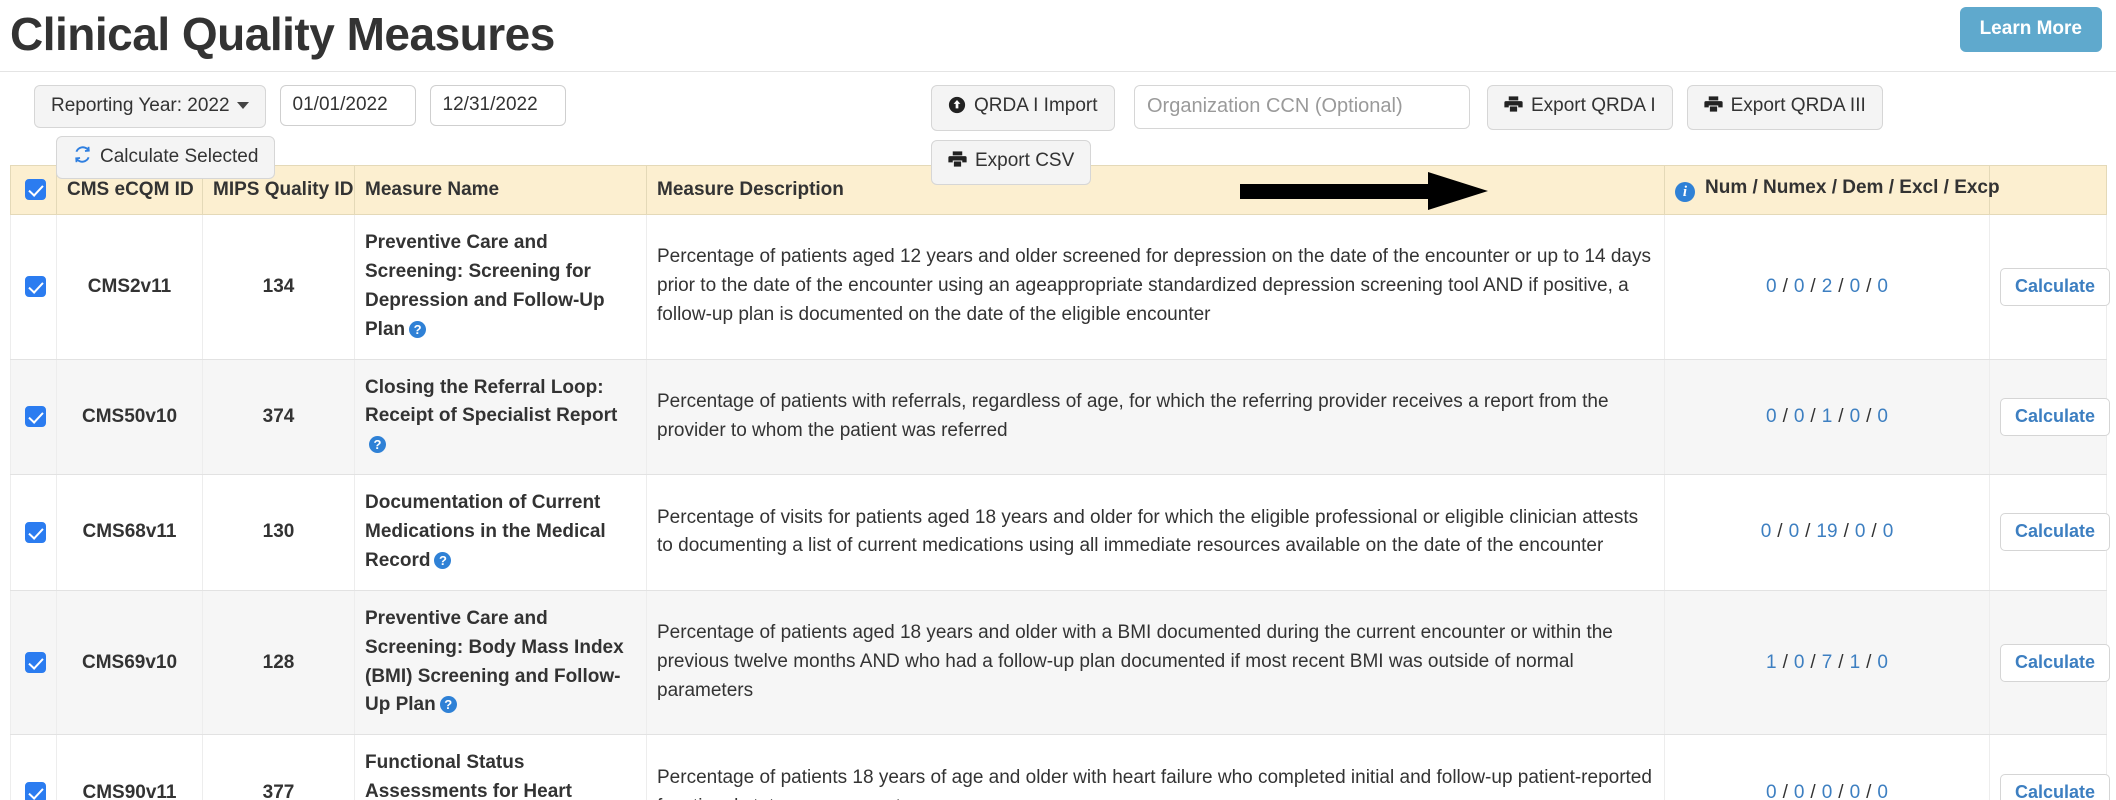  Describe the element at coordinates (2030, 29) in the screenshot. I see `learn-more-button: Learn More` at that location.